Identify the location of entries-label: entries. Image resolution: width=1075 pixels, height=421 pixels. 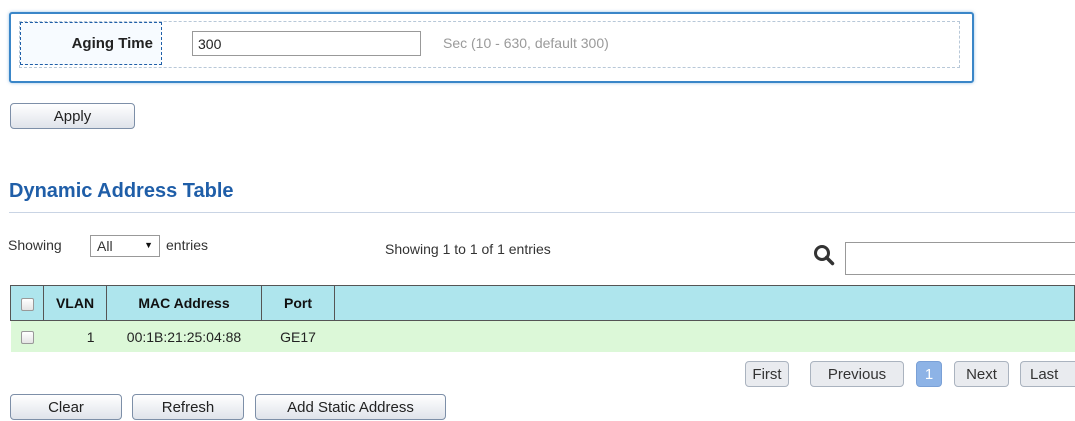
(187, 245).